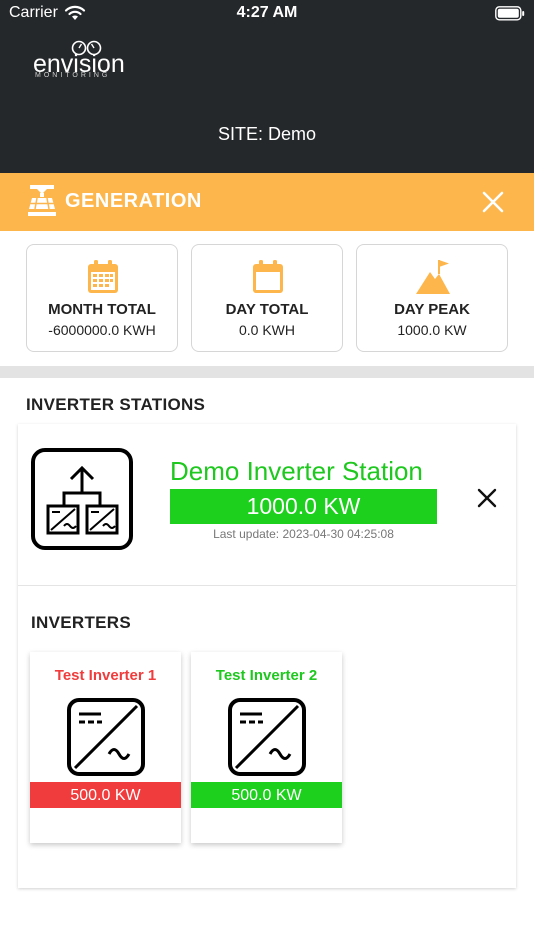 The image size is (534, 950). Describe the element at coordinates (432, 309) in the screenshot. I see `stat-label: DAY PEAK` at that location.